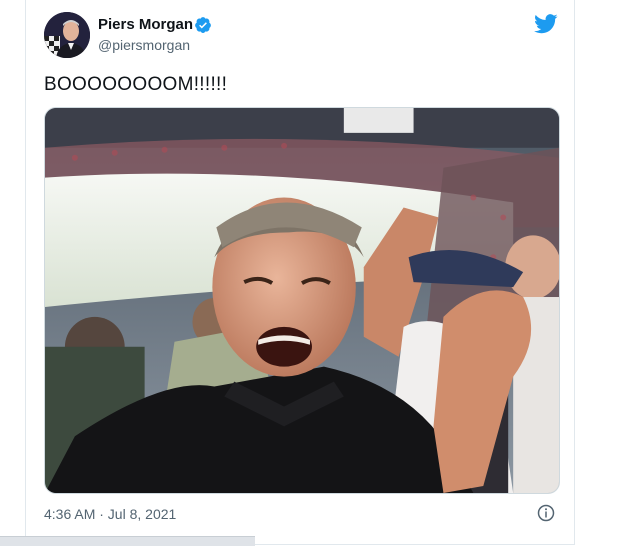 The image size is (630, 546). What do you see at coordinates (67, 35) in the screenshot?
I see `avatar` at bounding box center [67, 35].